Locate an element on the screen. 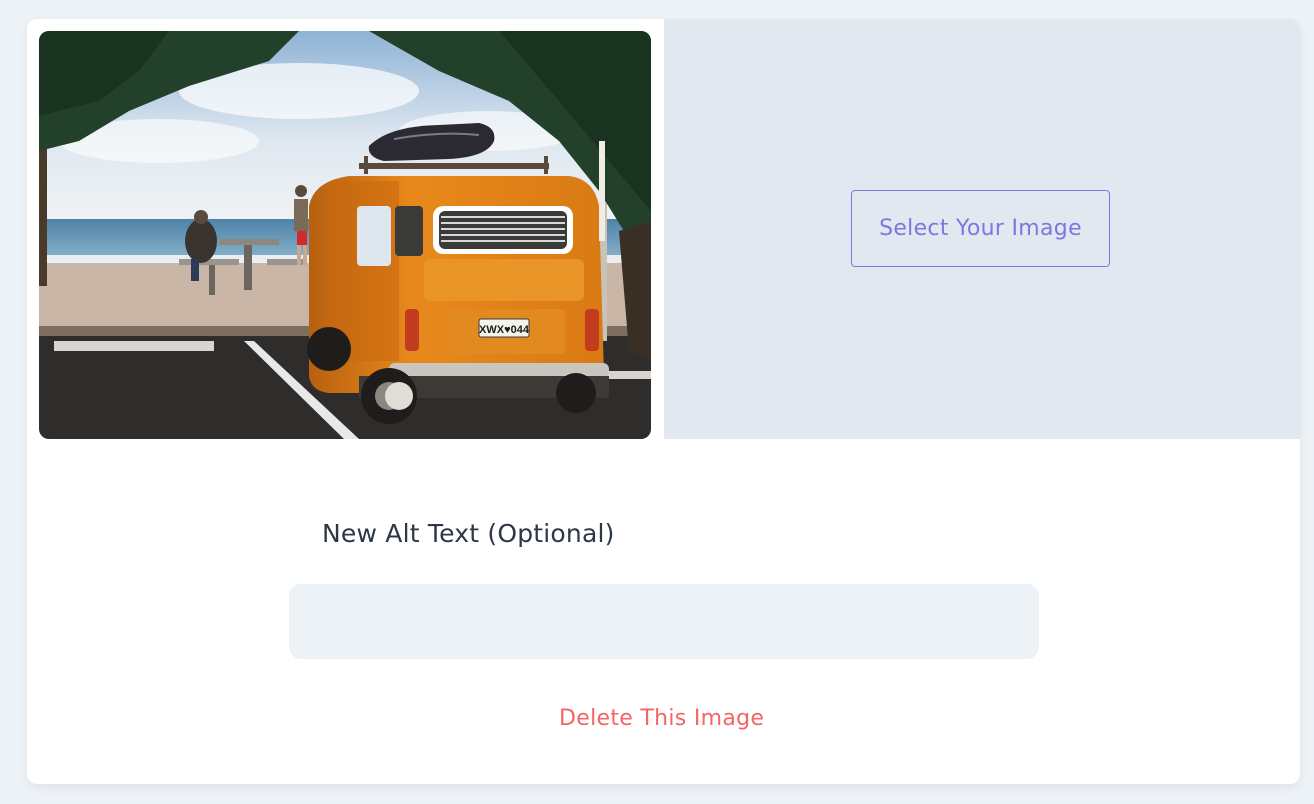 The image size is (1314, 804). select-image-button: Select Your Image is located at coordinates (980, 228).